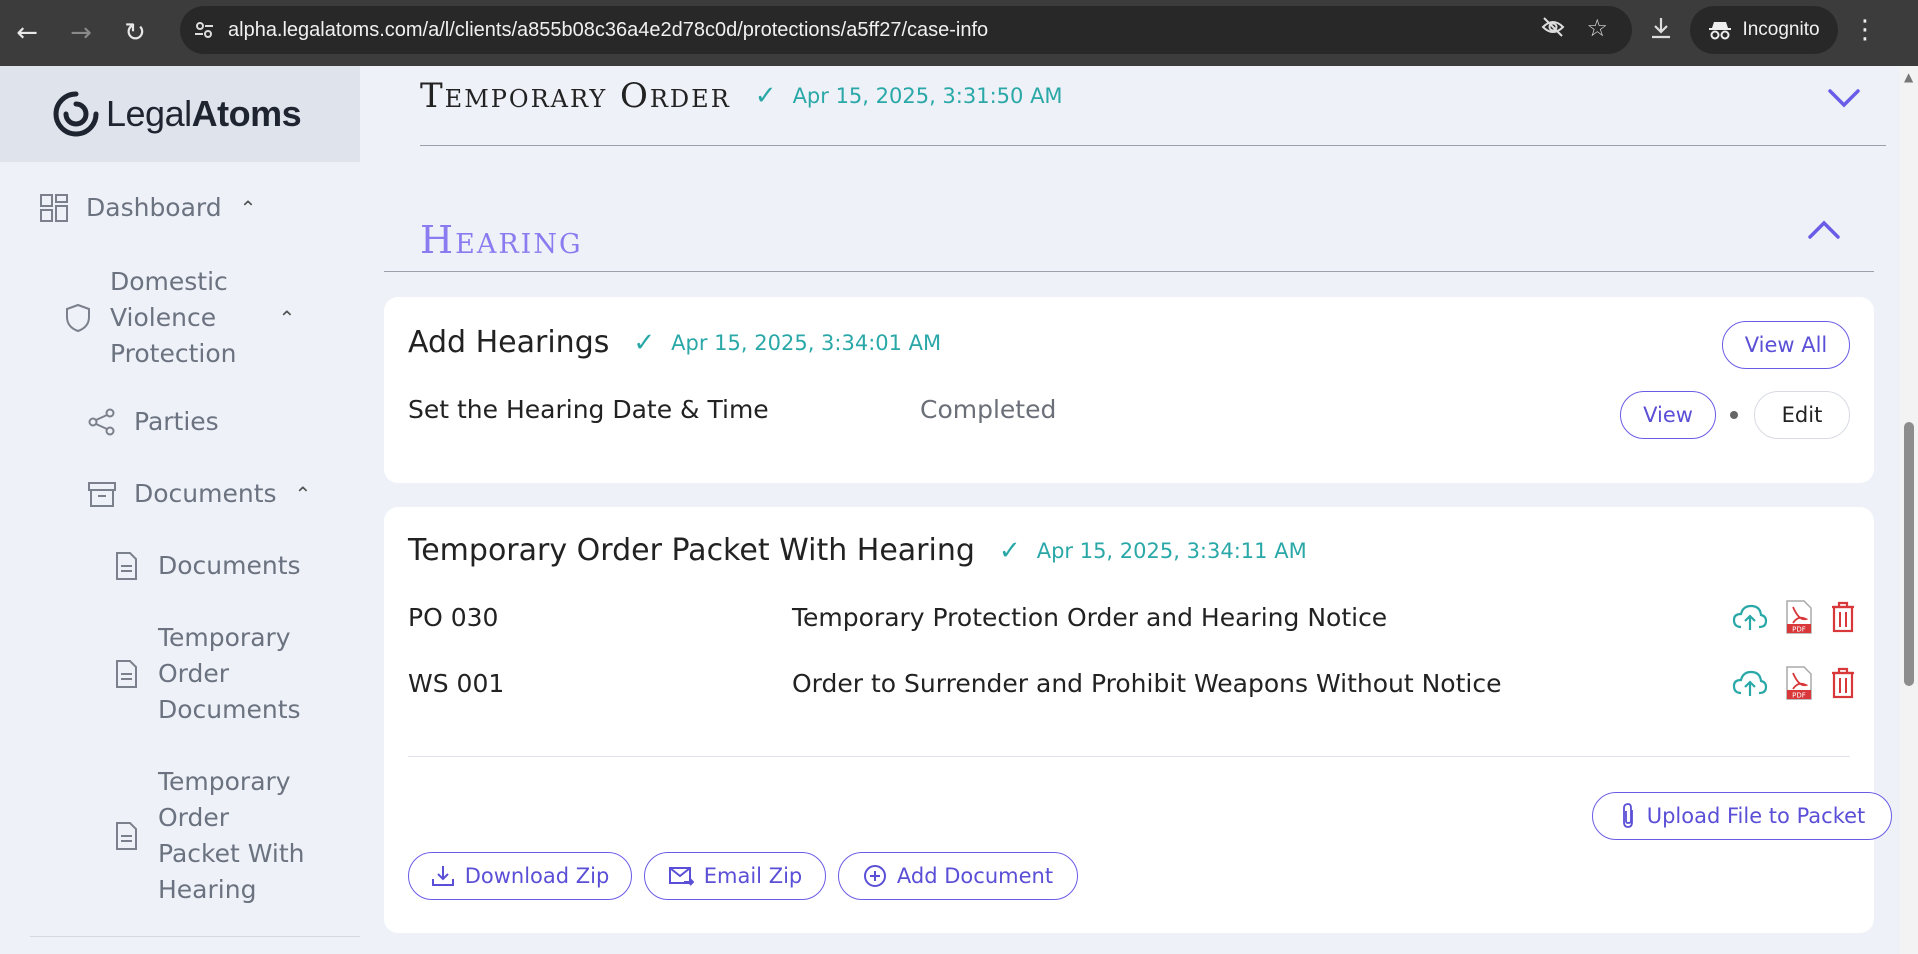 Image resolution: width=1918 pixels, height=954 pixels. I want to click on download-zip-button: Download Zip, so click(520, 876).